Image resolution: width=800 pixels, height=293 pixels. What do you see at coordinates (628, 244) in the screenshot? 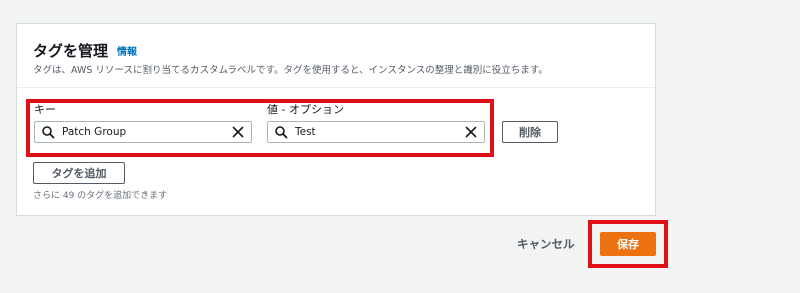
I see `save-highlight` at bounding box center [628, 244].